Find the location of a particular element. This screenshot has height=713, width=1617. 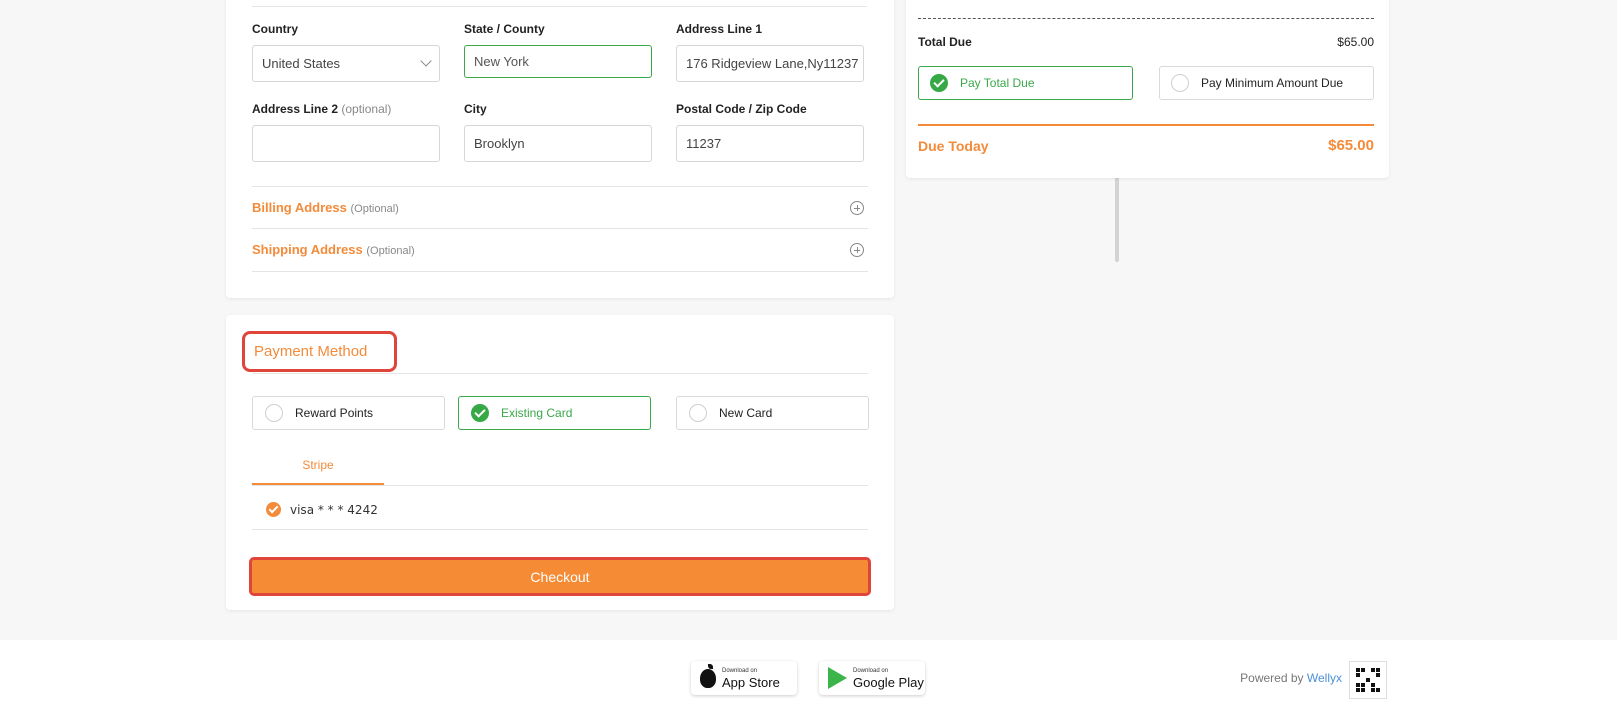

address-line2-field: Address Line 2 (optional) is located at coordinates (346, 132).